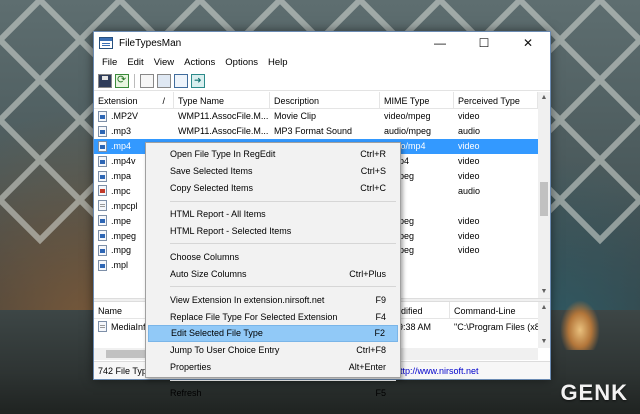 The width and height of the screenshot is (640, 414). Describe the element at coordinates (367, 367) in the screenshot. I see `menu-item-shortcut: Alt+Enter` at that location.